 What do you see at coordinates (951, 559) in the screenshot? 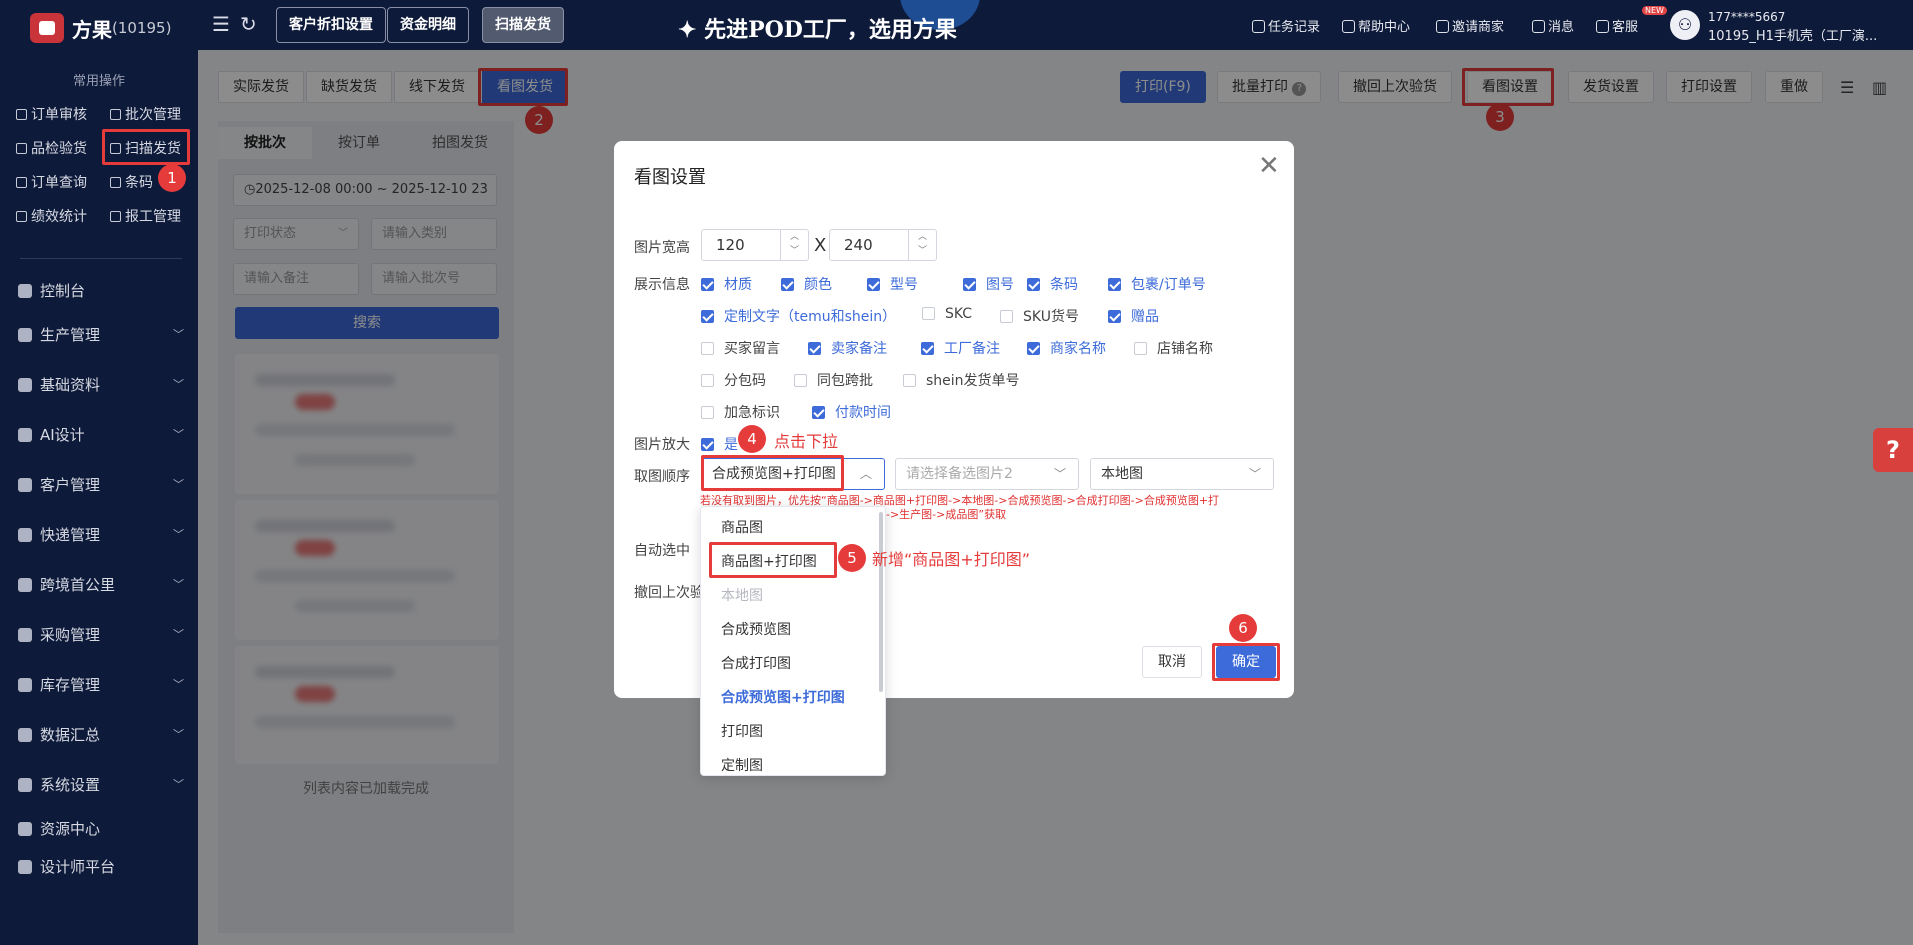
I see `annotation-text-5: 新增“商品图+打印图”` at bounding box center [951, 559].